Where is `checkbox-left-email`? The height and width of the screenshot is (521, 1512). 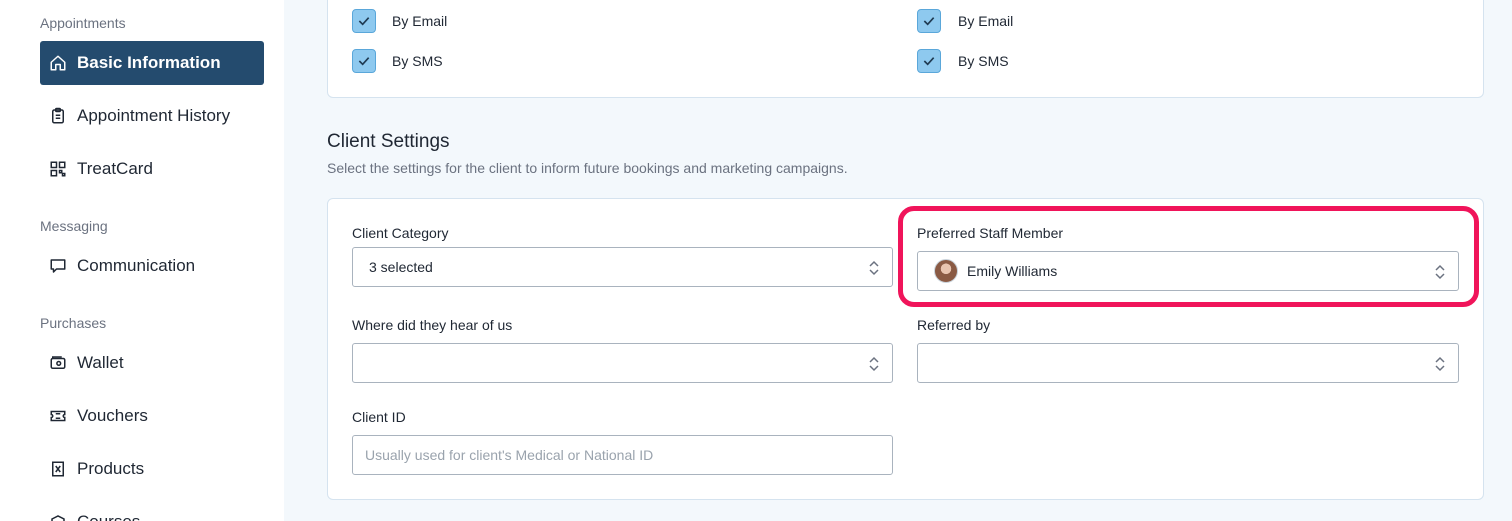
checkbox-left-email is located at coordinates (364, 21).